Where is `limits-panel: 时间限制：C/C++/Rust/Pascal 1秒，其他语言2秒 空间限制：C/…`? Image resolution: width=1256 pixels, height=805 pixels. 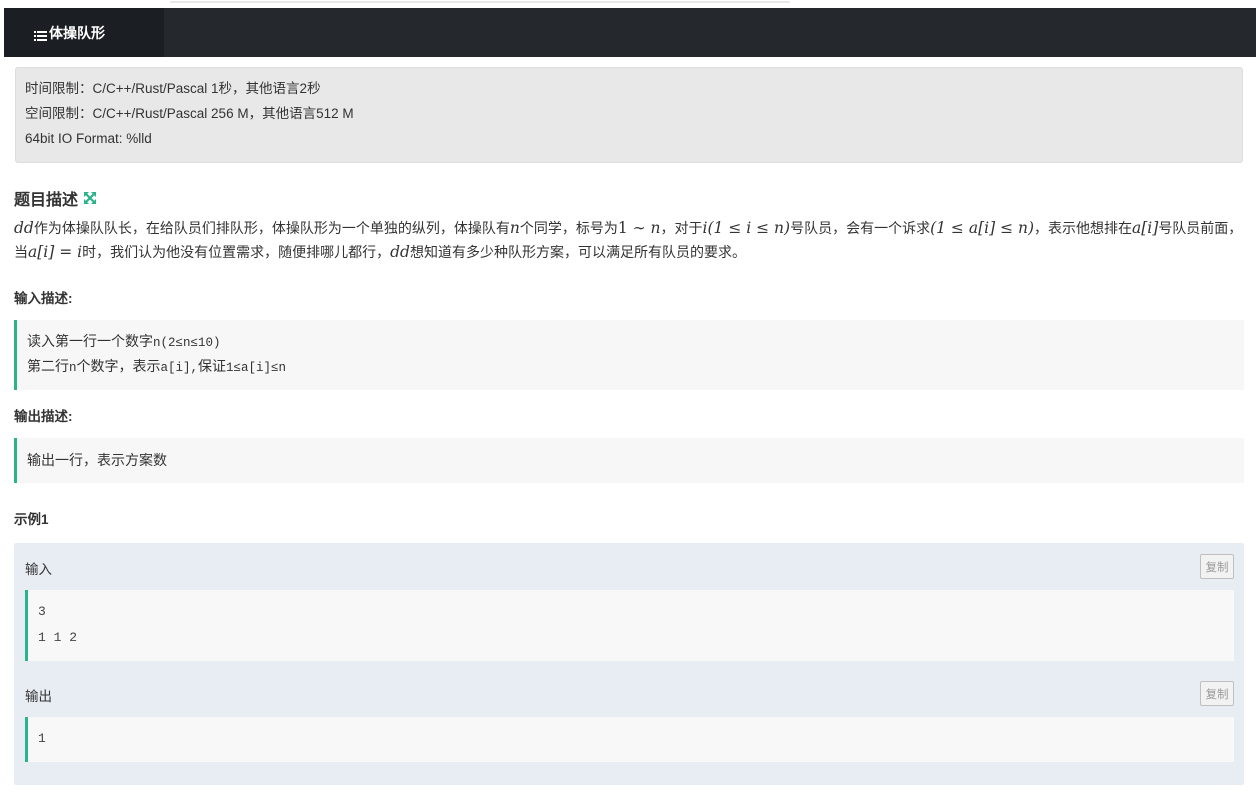 limits-panel: 时间限制：C/C++/Rust/Pascal 1秒，其他语言2秒 空间限制：C/… is located at coordinates (629, 115).